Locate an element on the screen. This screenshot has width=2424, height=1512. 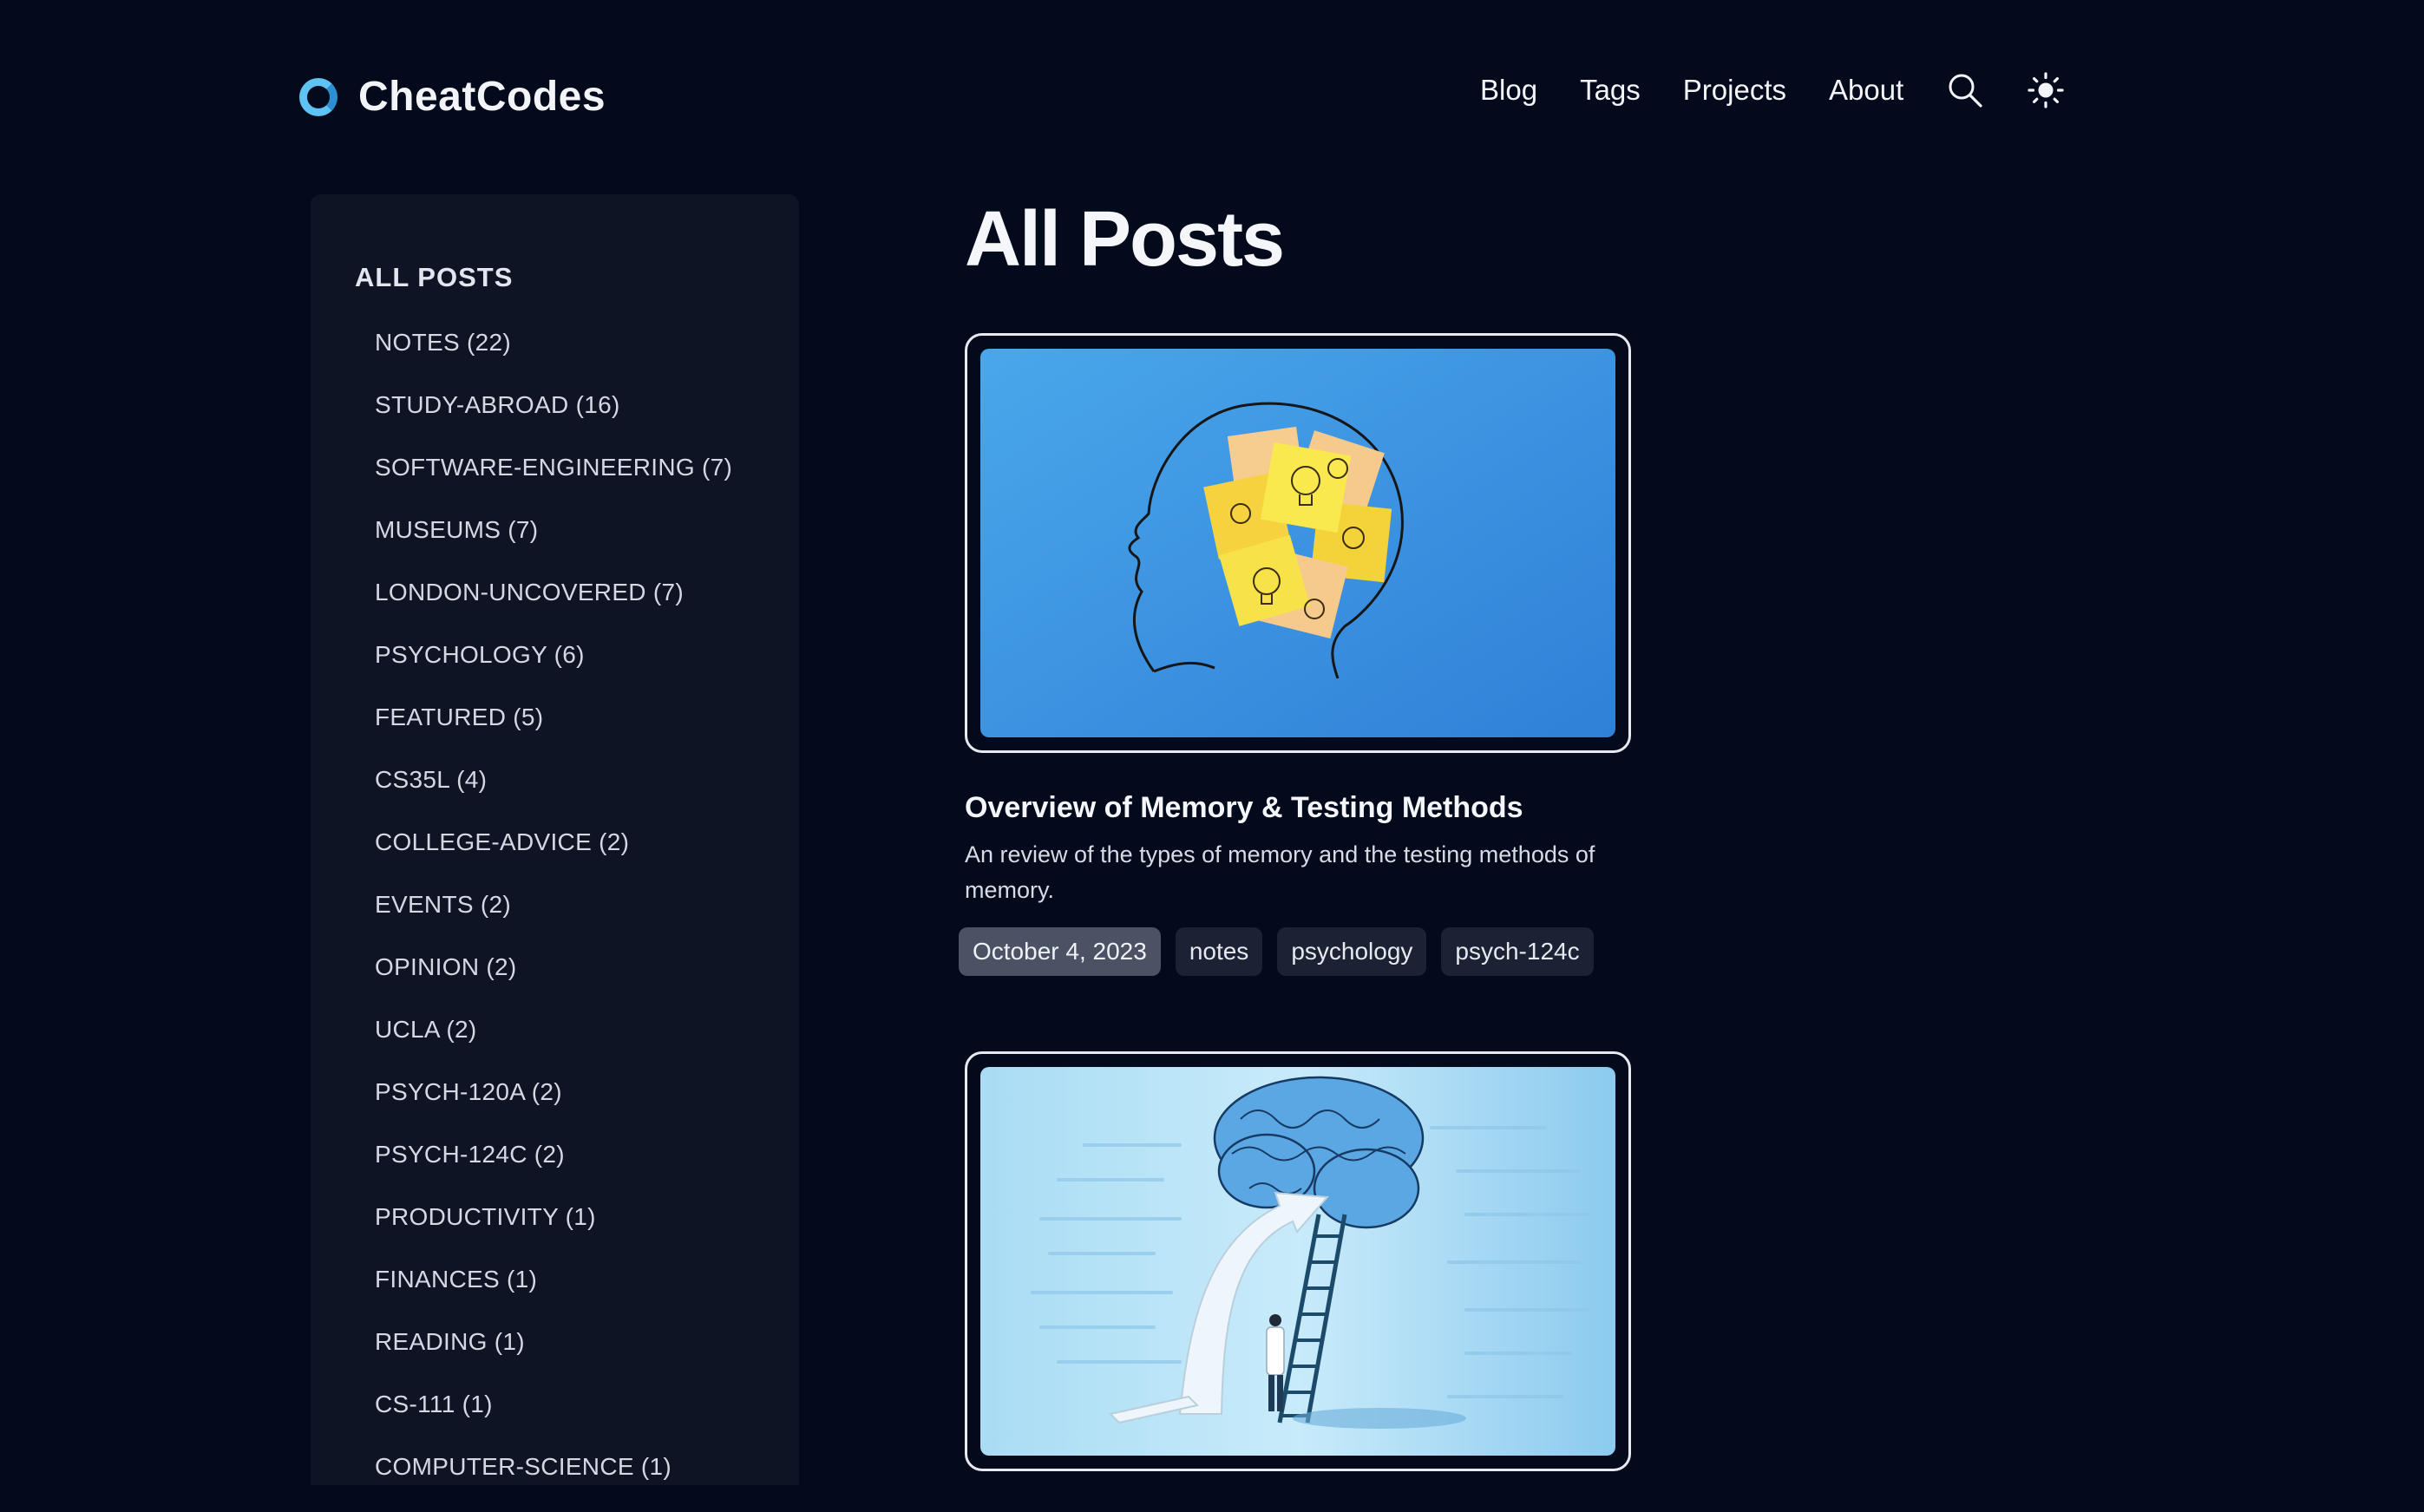
site-logo: CheatCodes is located at coordinates (452, 97).